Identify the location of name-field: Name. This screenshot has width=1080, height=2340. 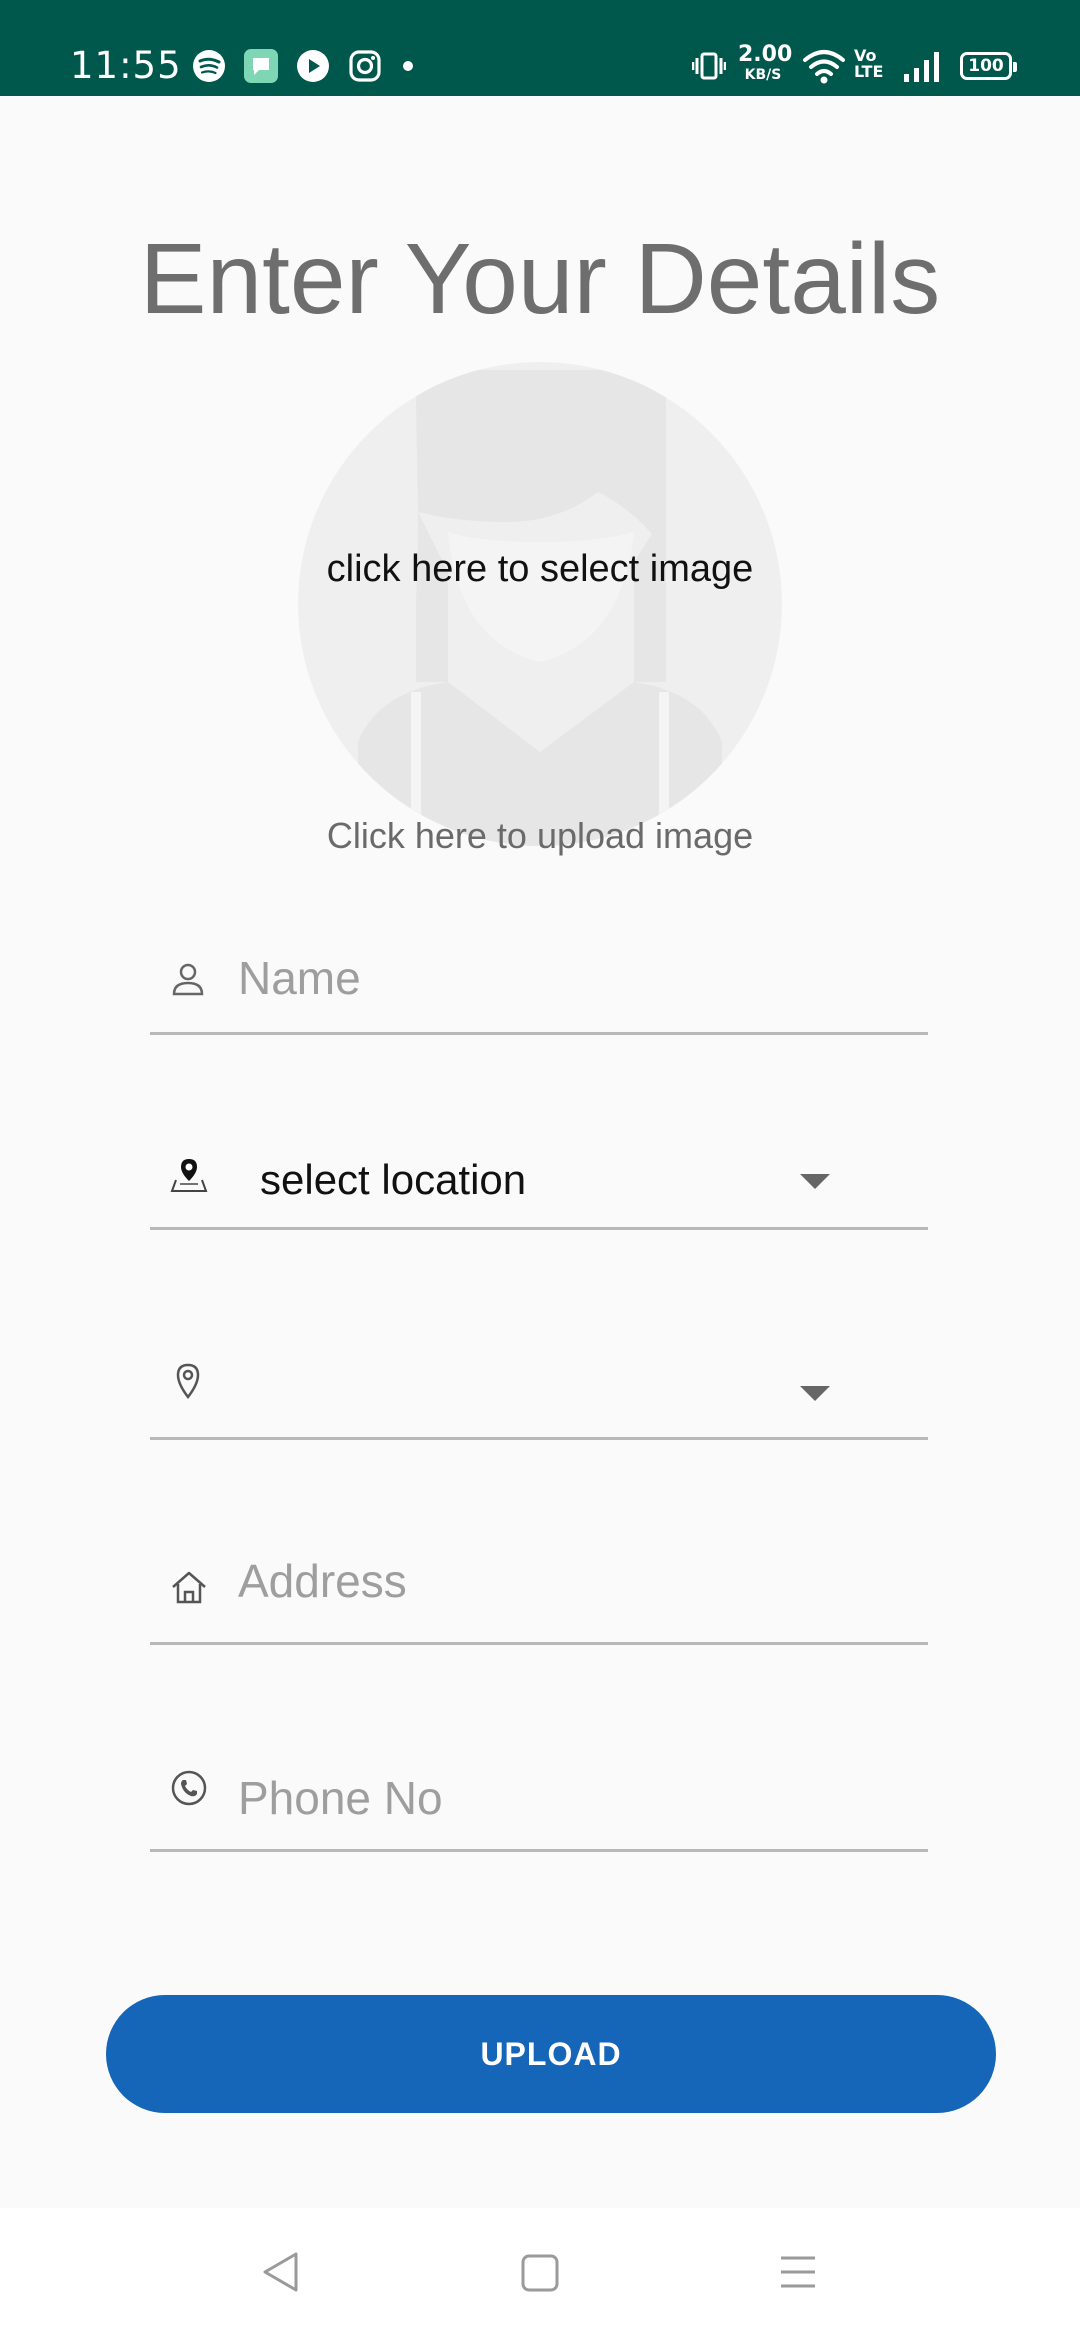
(539, 985).